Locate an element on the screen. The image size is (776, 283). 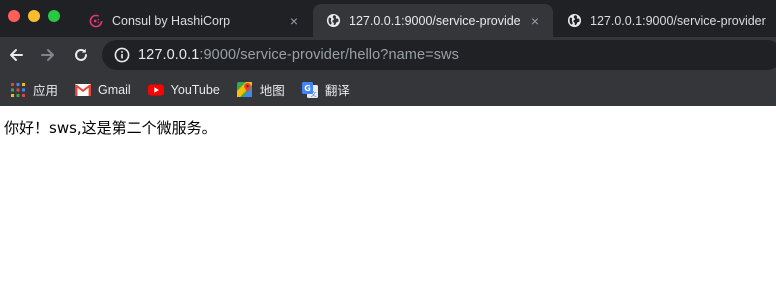
bookmark-youtube: YouTube is located at coordinates (183, 90).